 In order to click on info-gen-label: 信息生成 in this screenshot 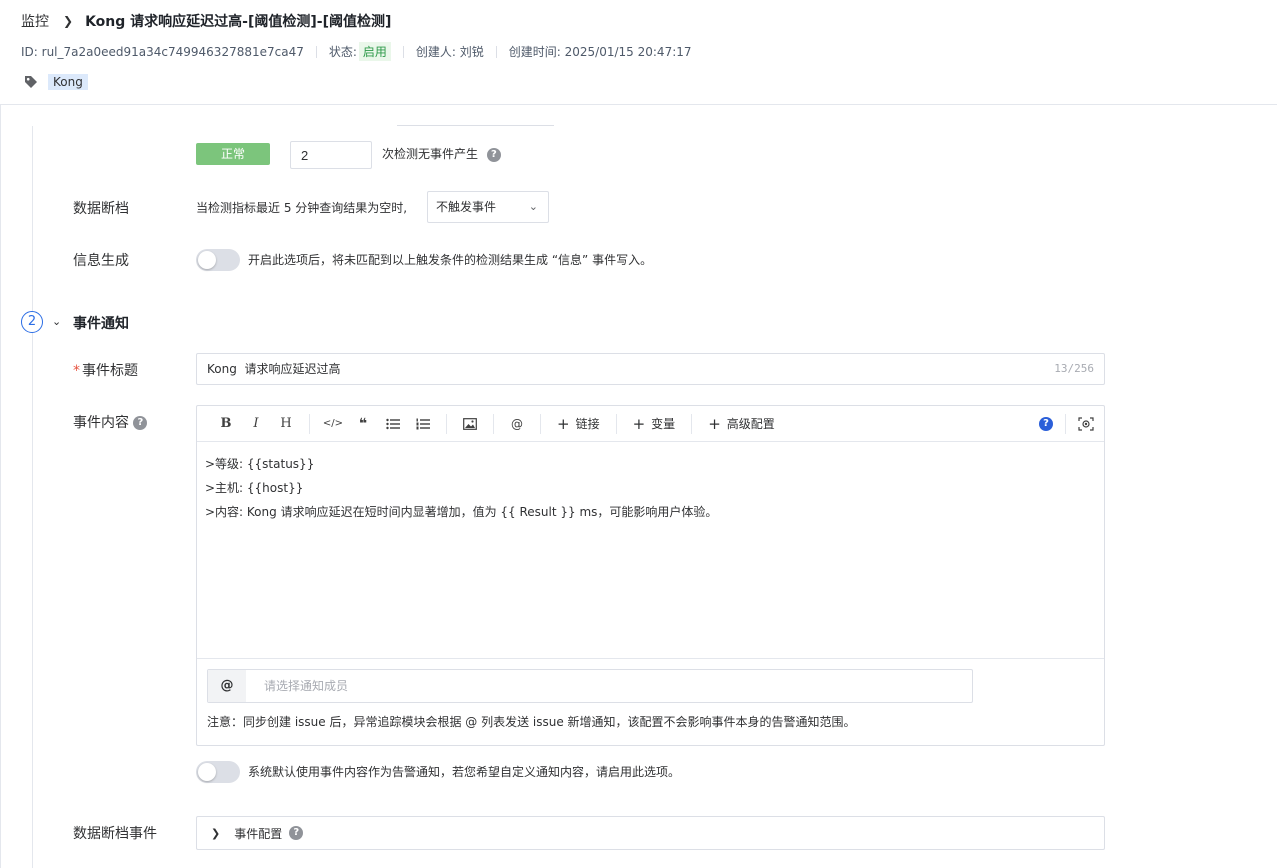, I will do `click(101, 261)`.